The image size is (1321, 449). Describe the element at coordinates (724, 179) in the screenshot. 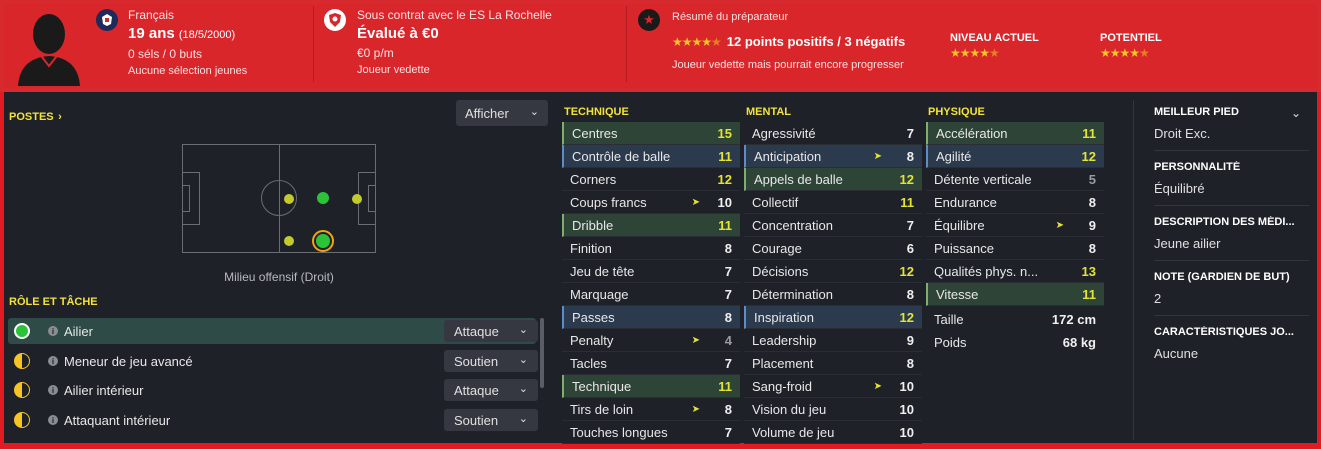

I see `attribute-value: 12` at that location.